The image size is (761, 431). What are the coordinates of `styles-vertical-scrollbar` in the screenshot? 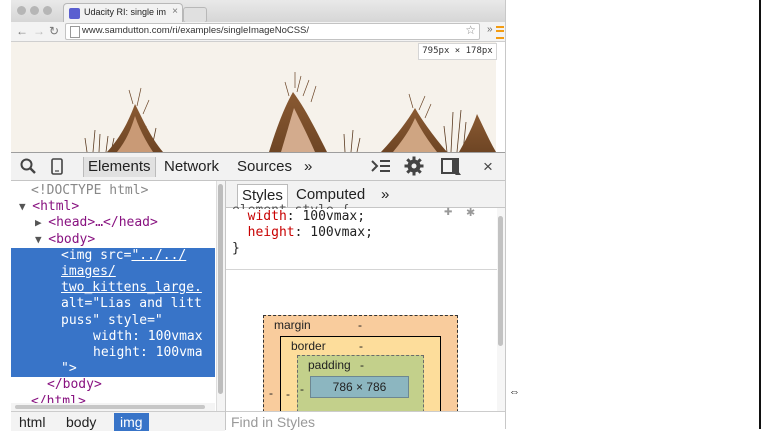 It's located at (501, 310).